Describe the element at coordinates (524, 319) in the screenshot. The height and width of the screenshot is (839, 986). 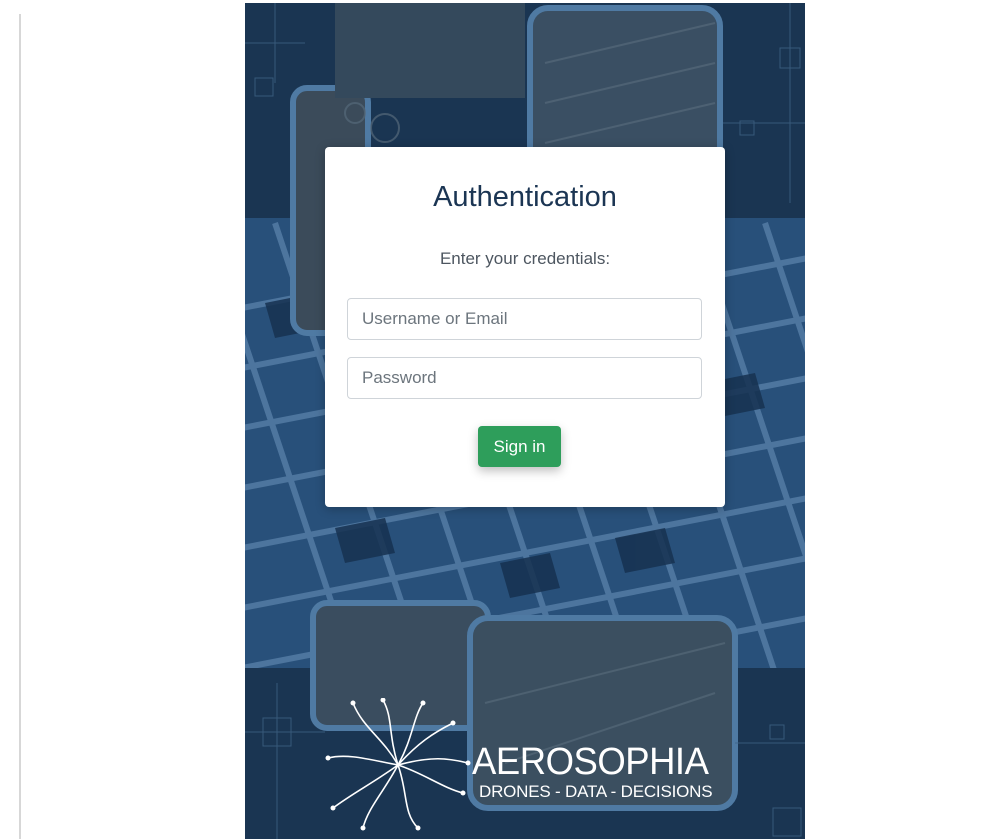
I see `username-input` at that location.